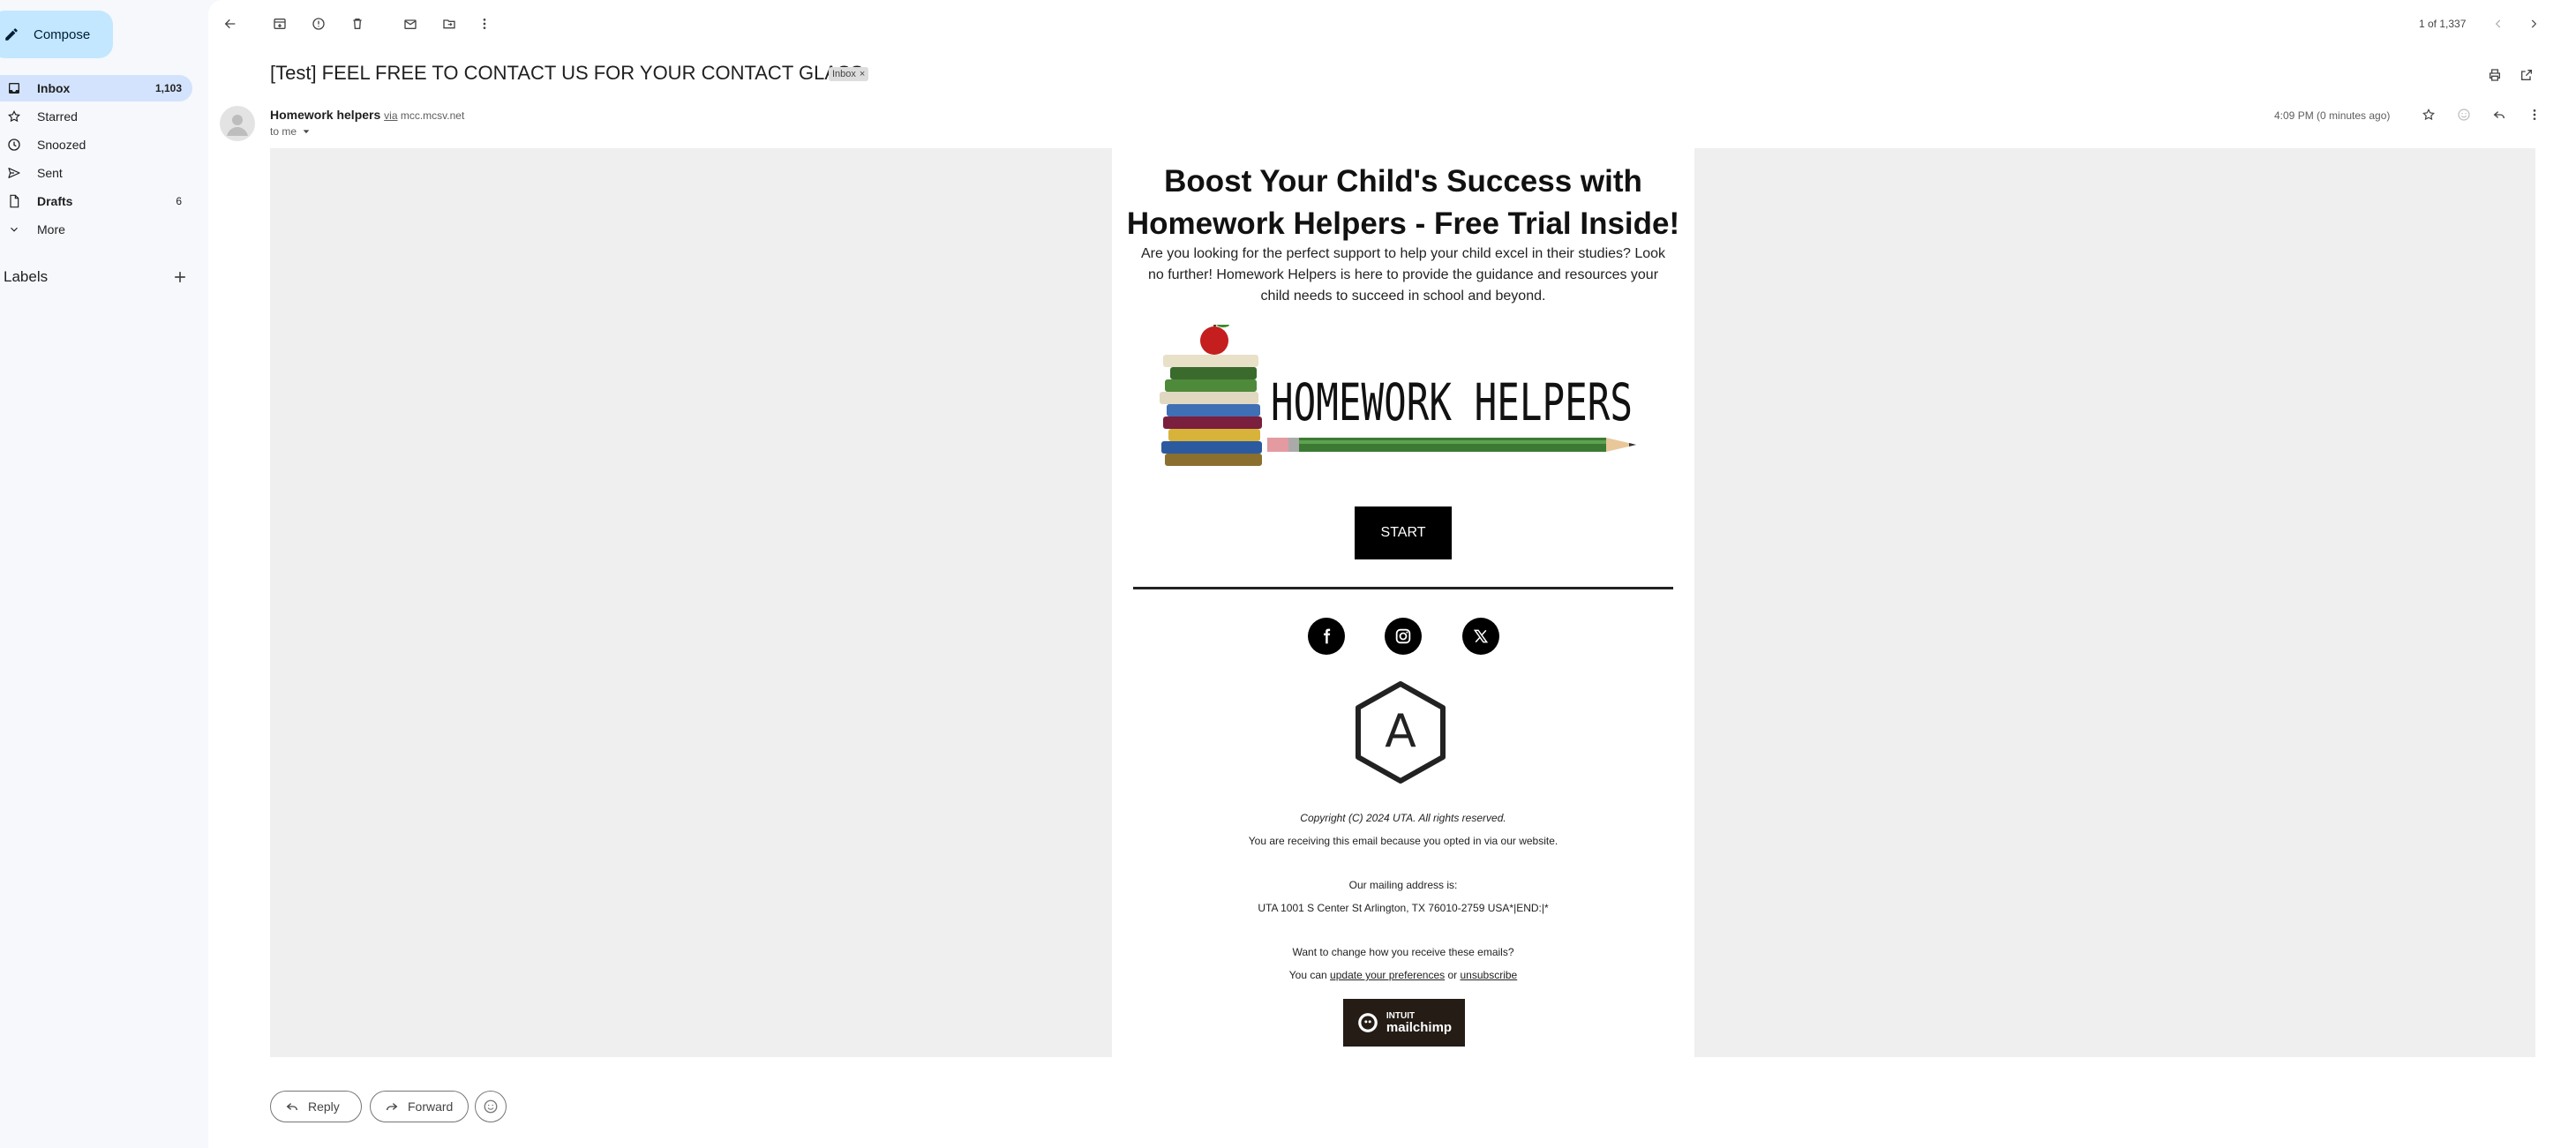  I want to click on x-twitter-icon, so click(1480, 636).